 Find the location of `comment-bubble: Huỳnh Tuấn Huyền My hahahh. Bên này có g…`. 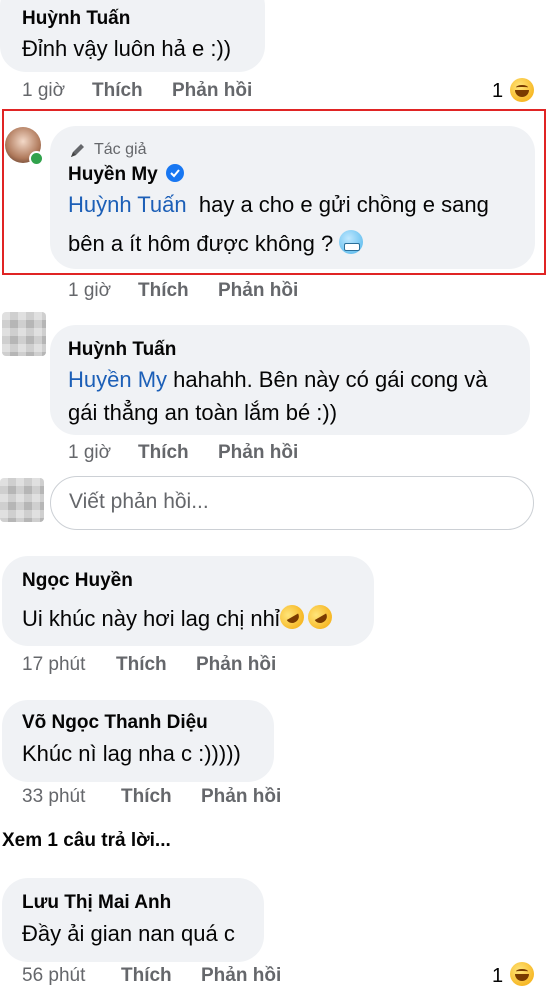

comment-bubble: Huỳnh Tuấn Huyền My hahahh. Bên này có g… is located at coordinates (290, 380).